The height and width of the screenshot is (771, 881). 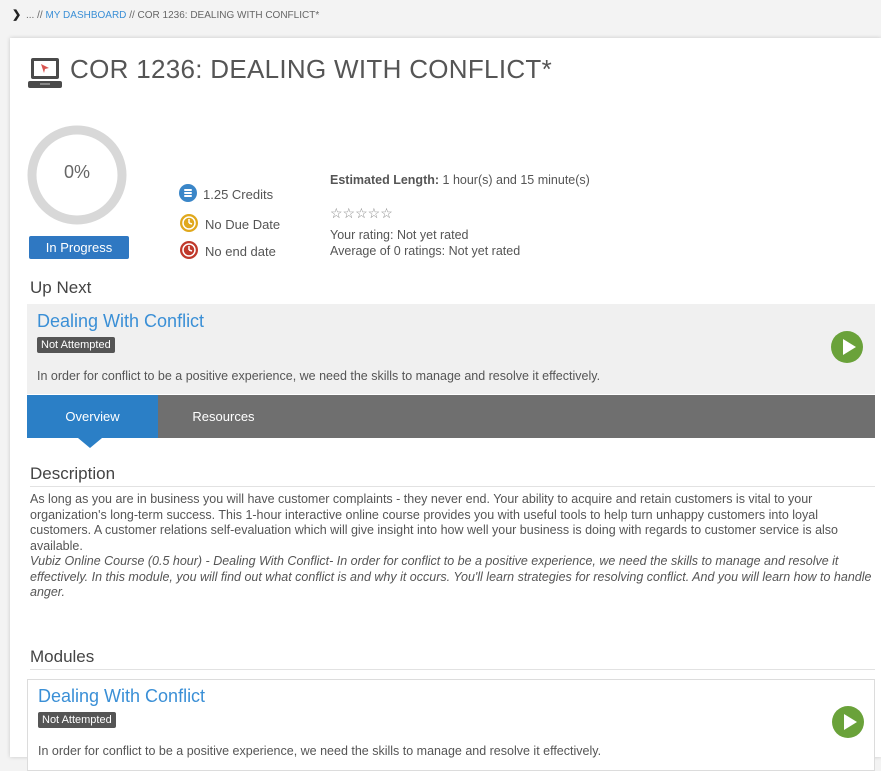 What do you see at coordinates (34, 15) in the screenshot?
I see `breadcrumb-prefix: ... //` at bounding box center [34, 15].